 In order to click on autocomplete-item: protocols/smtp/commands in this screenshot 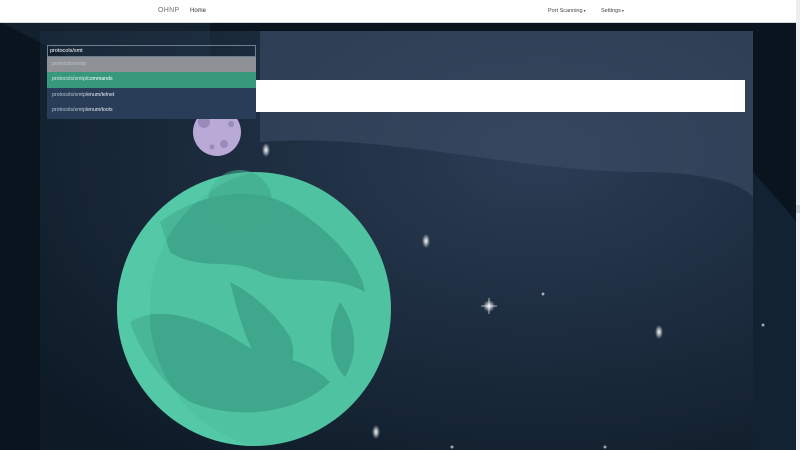, I will do `click(151, 80)`.